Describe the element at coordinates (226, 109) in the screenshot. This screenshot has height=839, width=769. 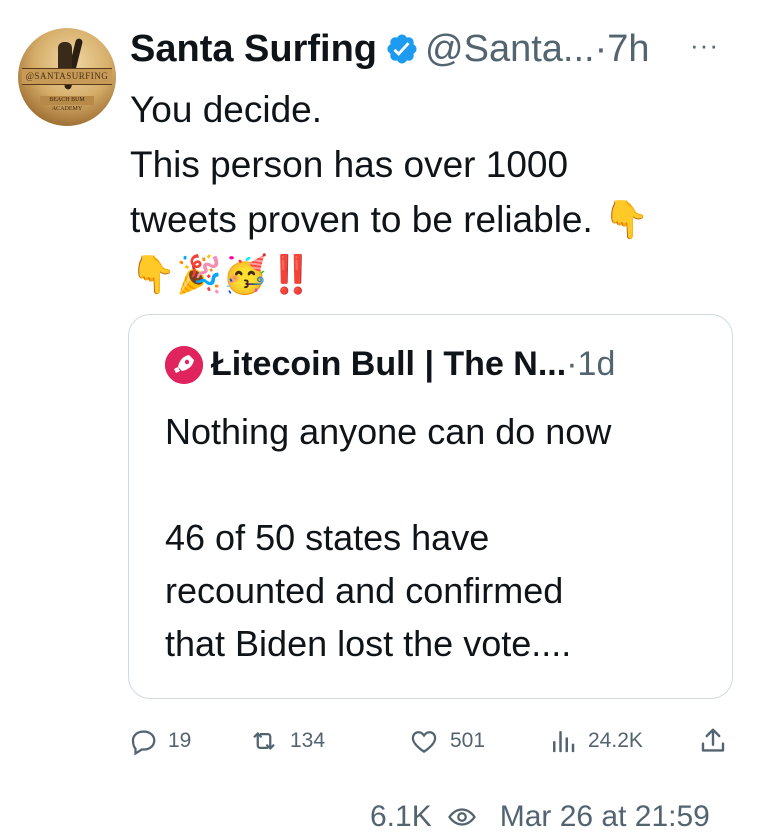
I see `tweet-line: You decide.` at that location.